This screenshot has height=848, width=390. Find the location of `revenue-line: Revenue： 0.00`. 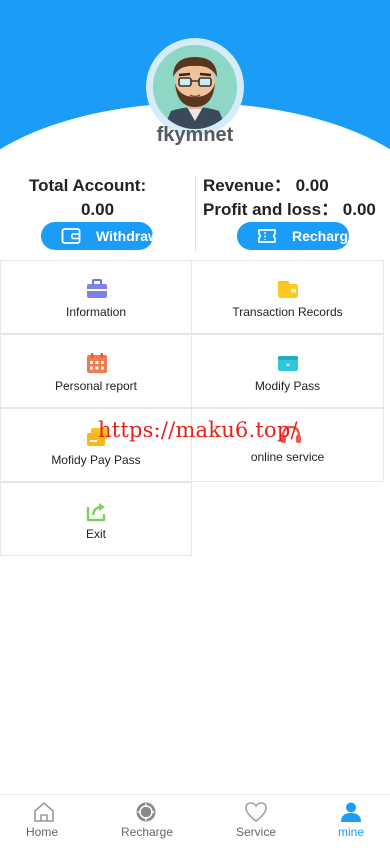

revenue-line: Revenue： 0.00 is located at coordinates (266, 185).